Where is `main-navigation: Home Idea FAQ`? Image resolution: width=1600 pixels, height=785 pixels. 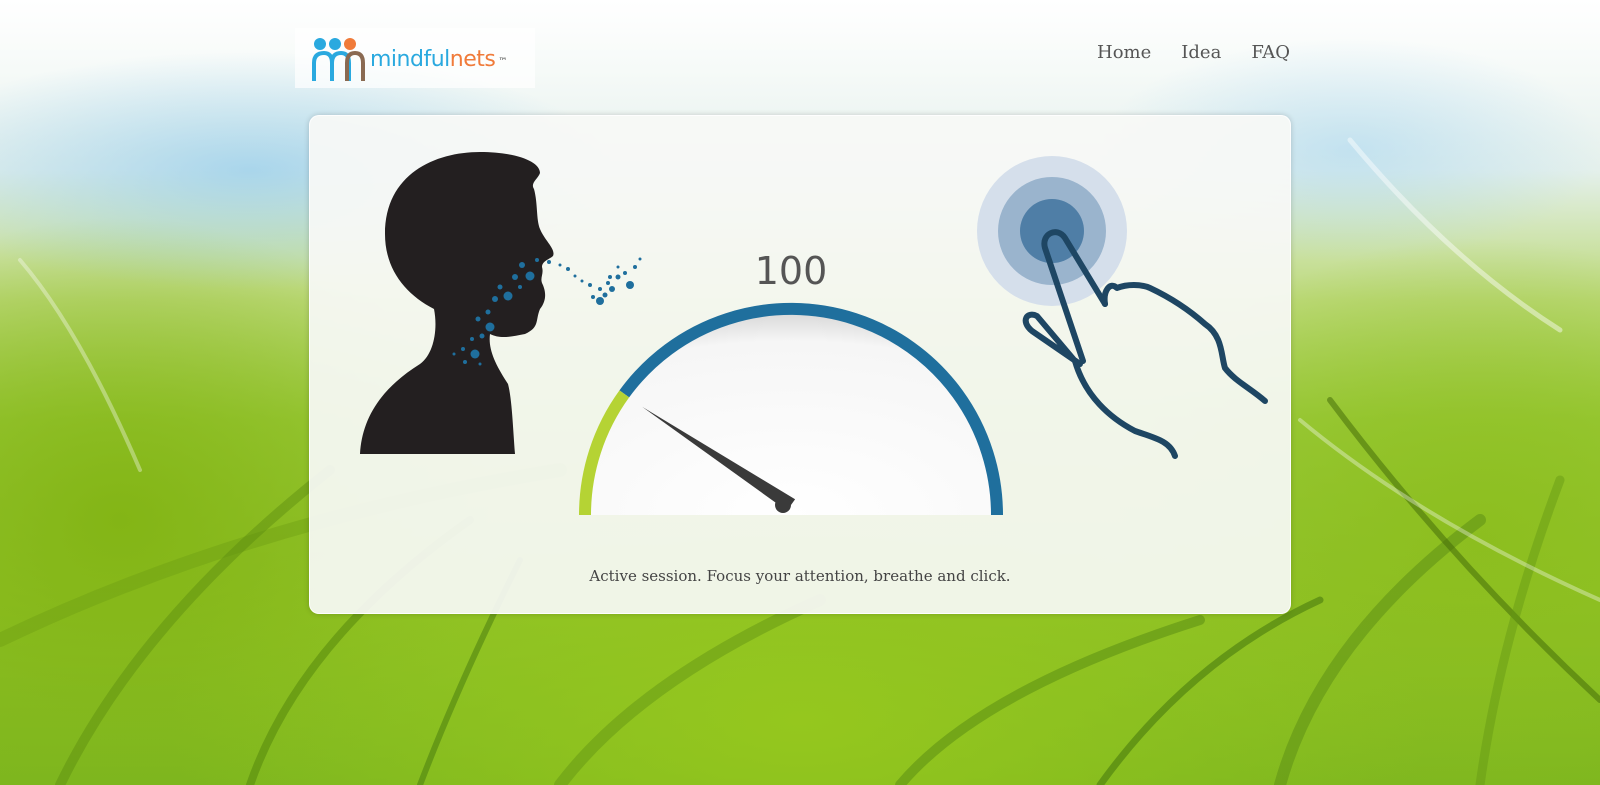
main-navigation: Home Idea FAQ is located at coordinates (1193, 52).